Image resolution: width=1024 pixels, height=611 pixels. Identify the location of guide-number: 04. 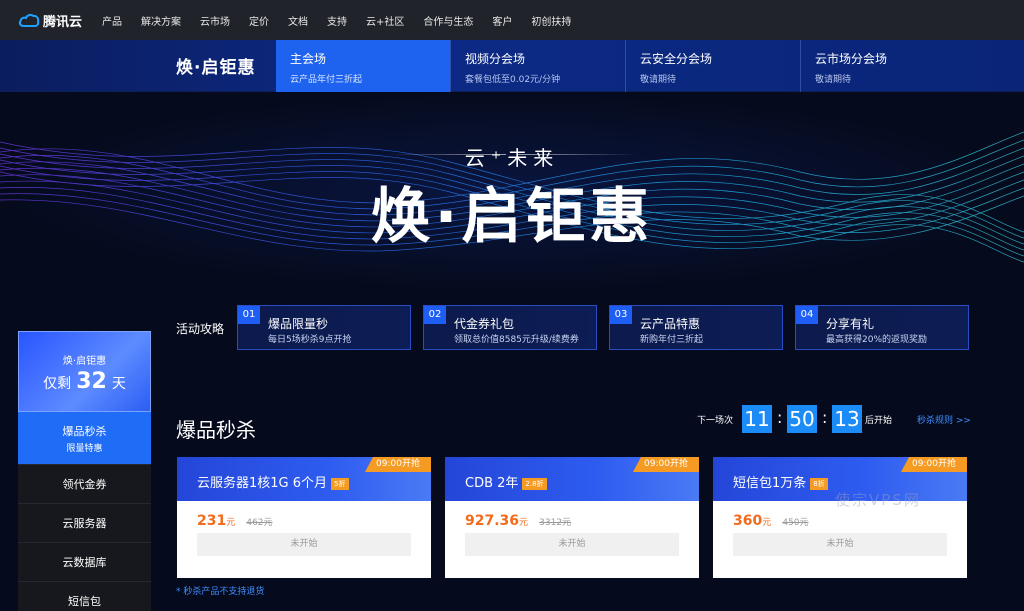
(807, 315).